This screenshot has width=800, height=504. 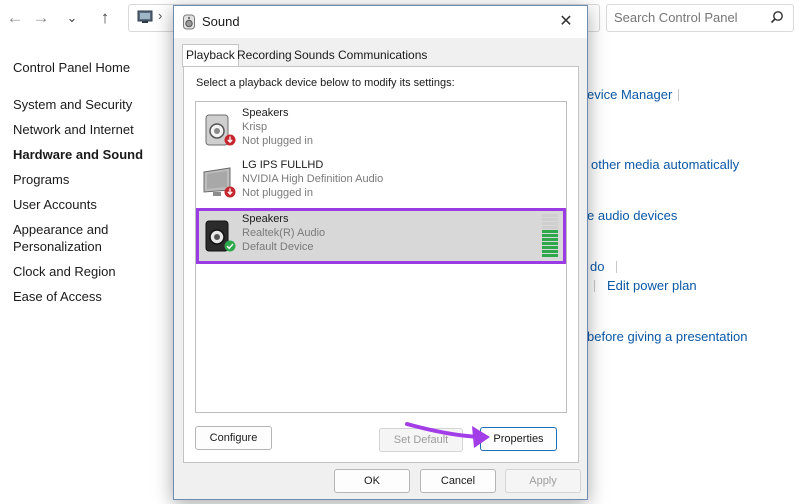 I want to click on sidebar-item-hardware-sound: Hardware and Sound, so click(x=93, y=154).